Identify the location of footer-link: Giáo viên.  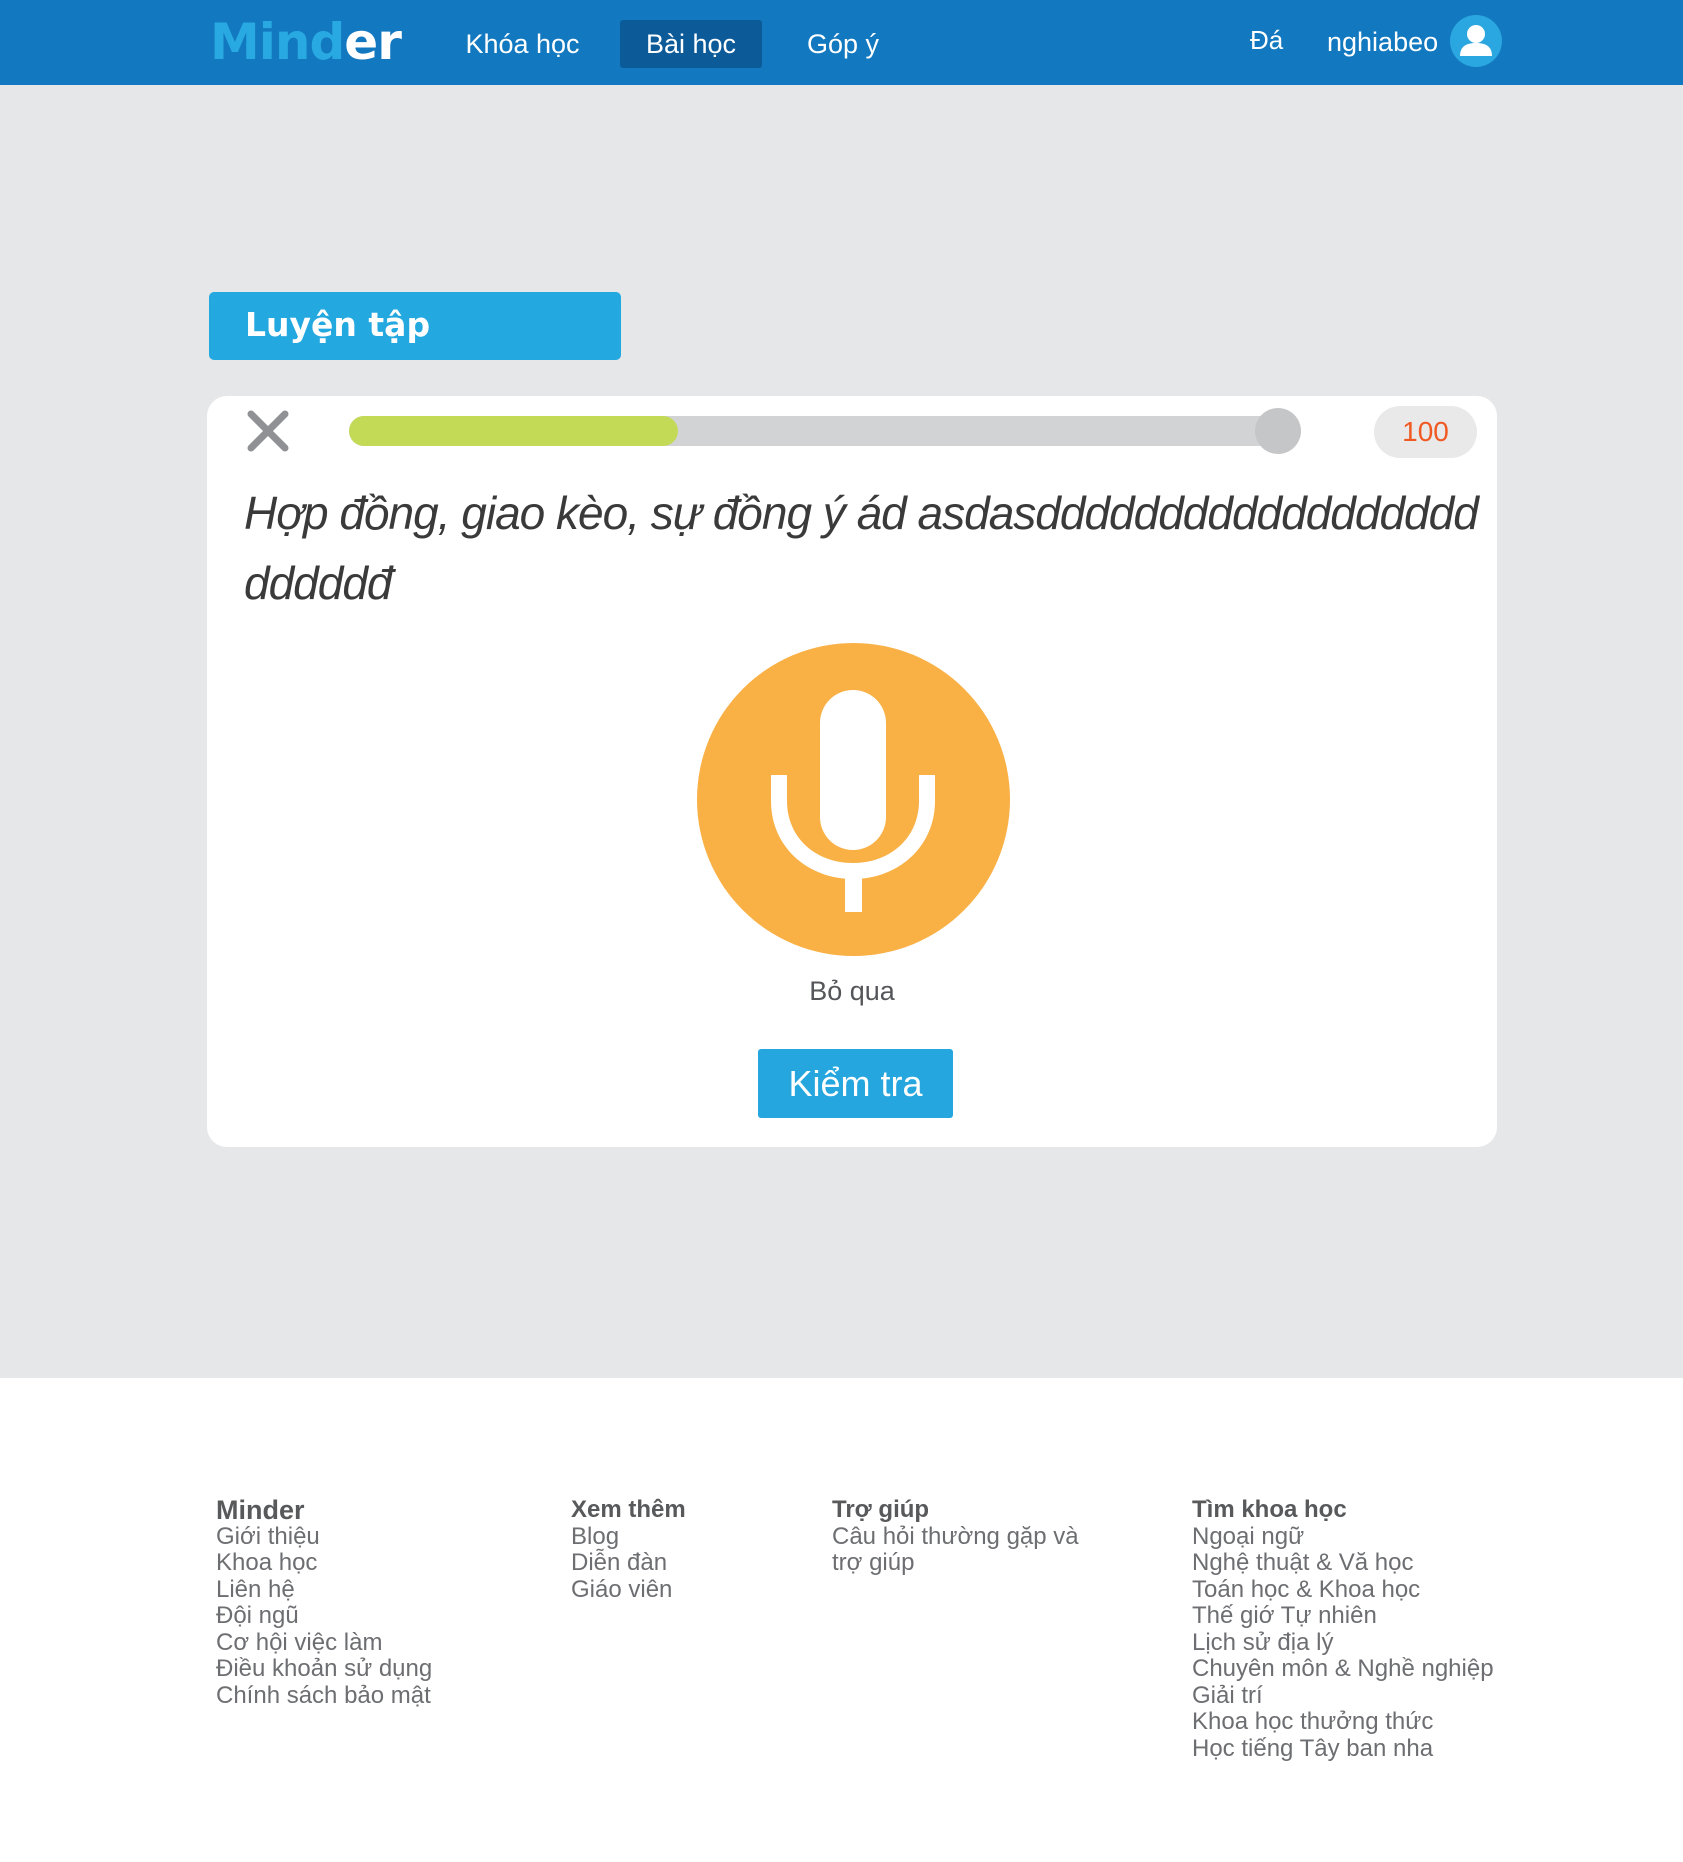
(628, 1590).